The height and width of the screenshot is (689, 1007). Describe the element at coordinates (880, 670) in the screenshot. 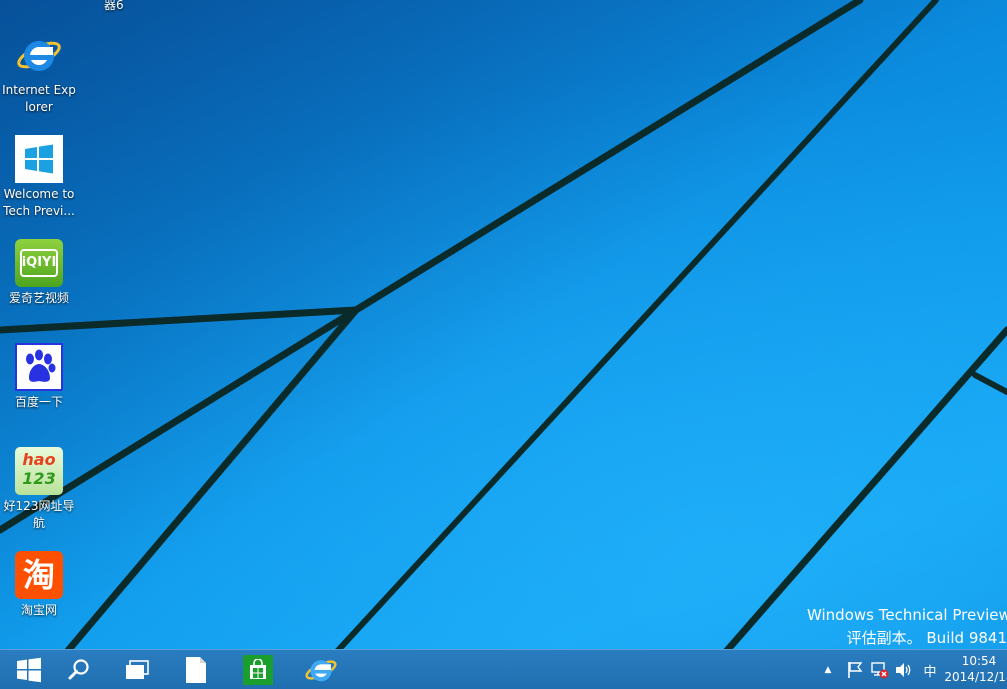

I see `network-disconnected-icon` at that location.